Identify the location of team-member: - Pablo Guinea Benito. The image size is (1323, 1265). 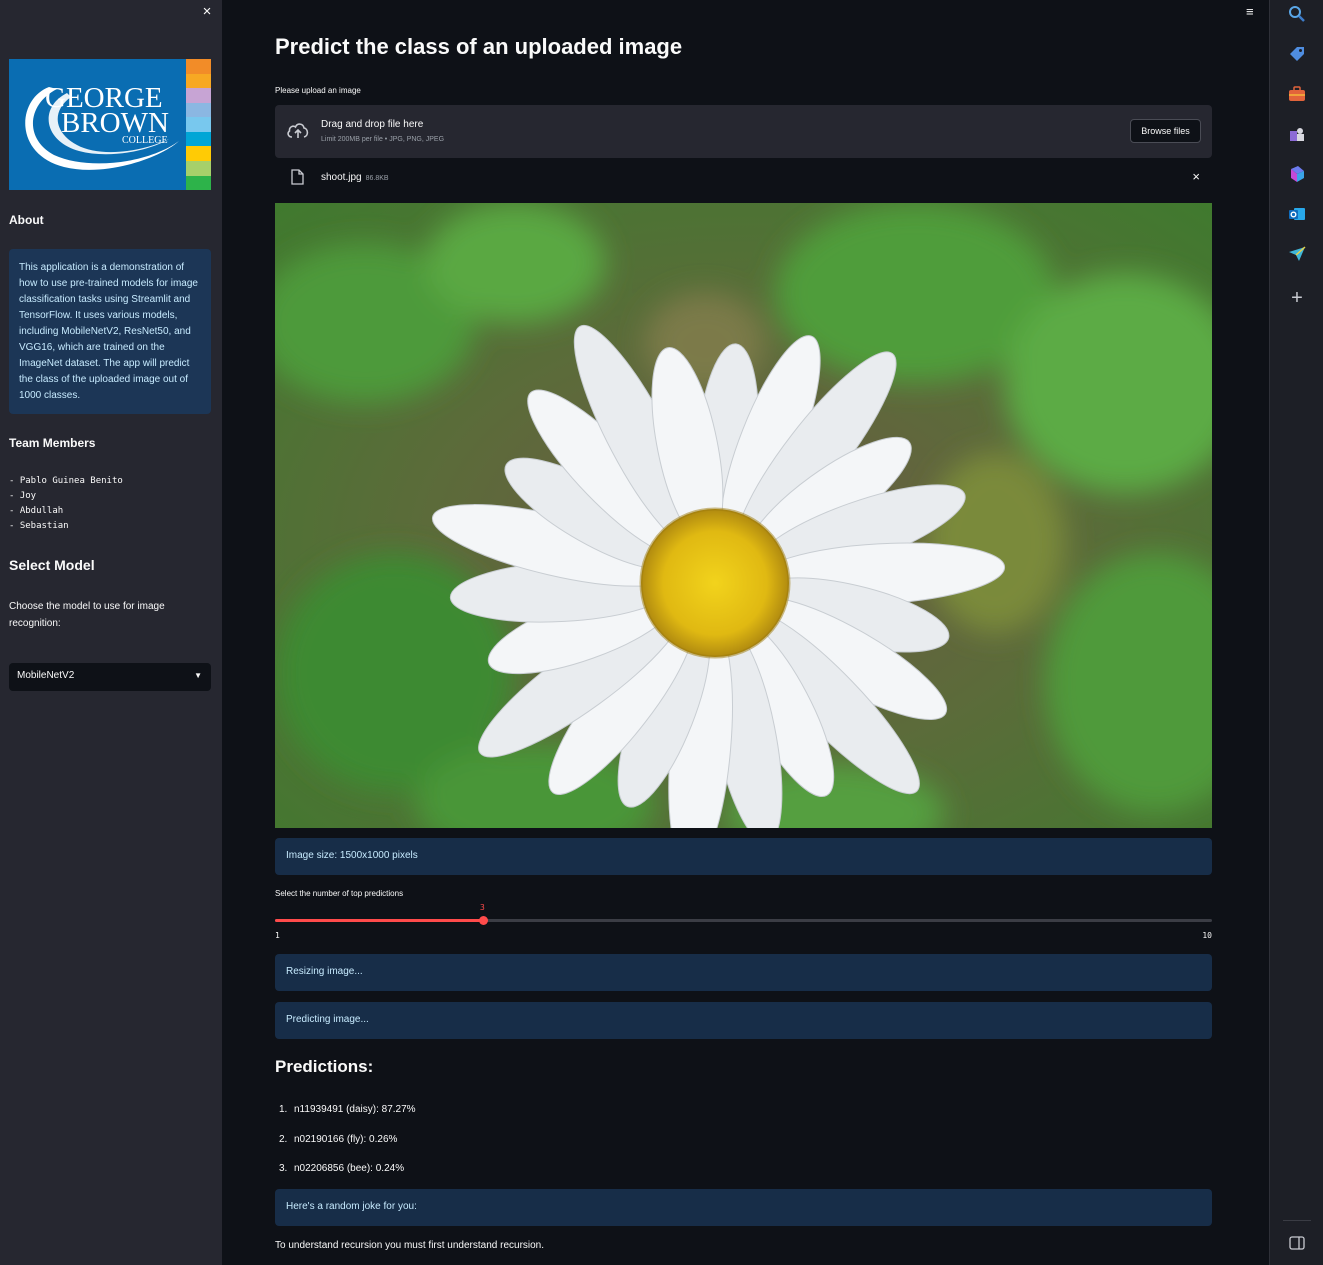
(66, 481).